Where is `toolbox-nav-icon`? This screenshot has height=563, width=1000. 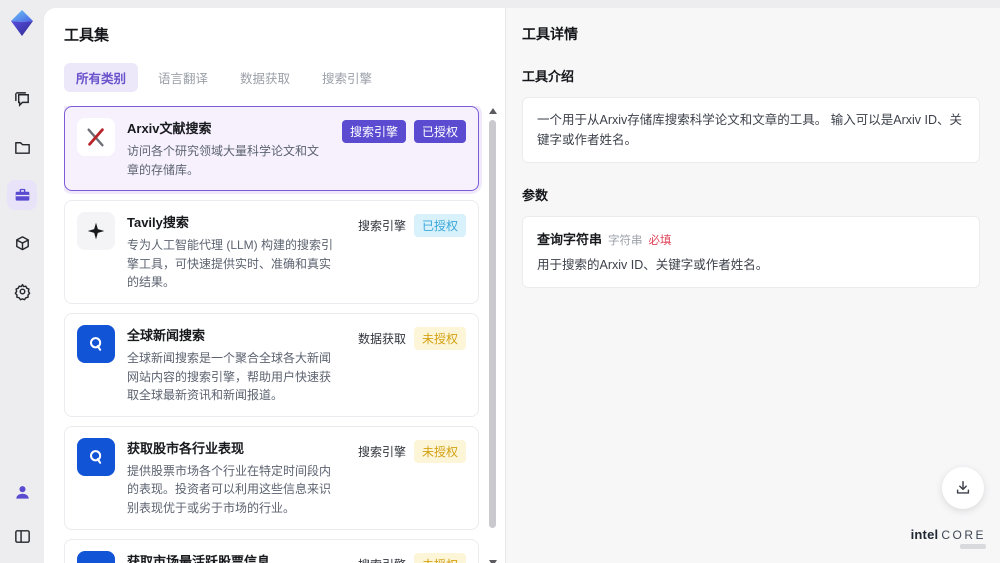 toolbox-nav-icon is located at coordinates (22, 195).